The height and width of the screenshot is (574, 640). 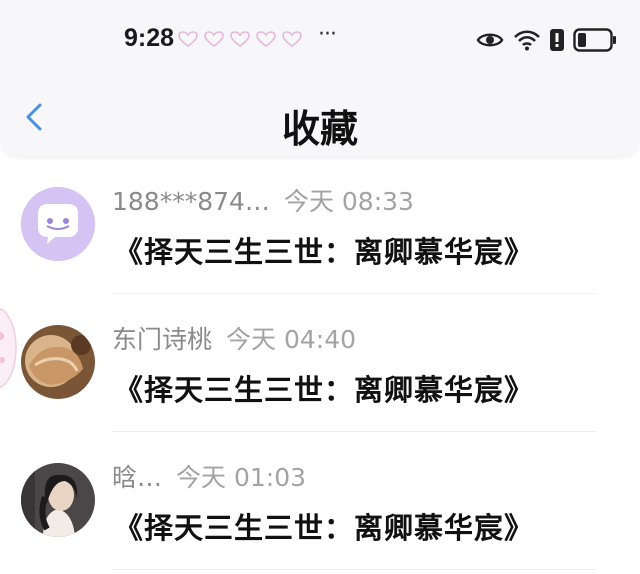 I want to click on more-notifications: ···, so click(x=327, y=34).